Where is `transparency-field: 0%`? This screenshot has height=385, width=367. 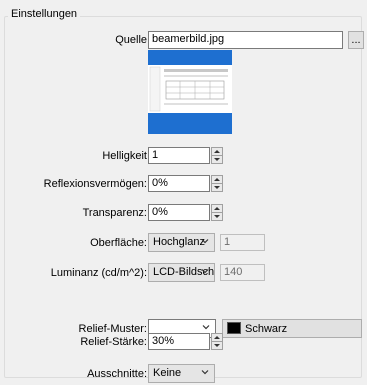 transparency-field: 0% is located at coordinates (179, 212).